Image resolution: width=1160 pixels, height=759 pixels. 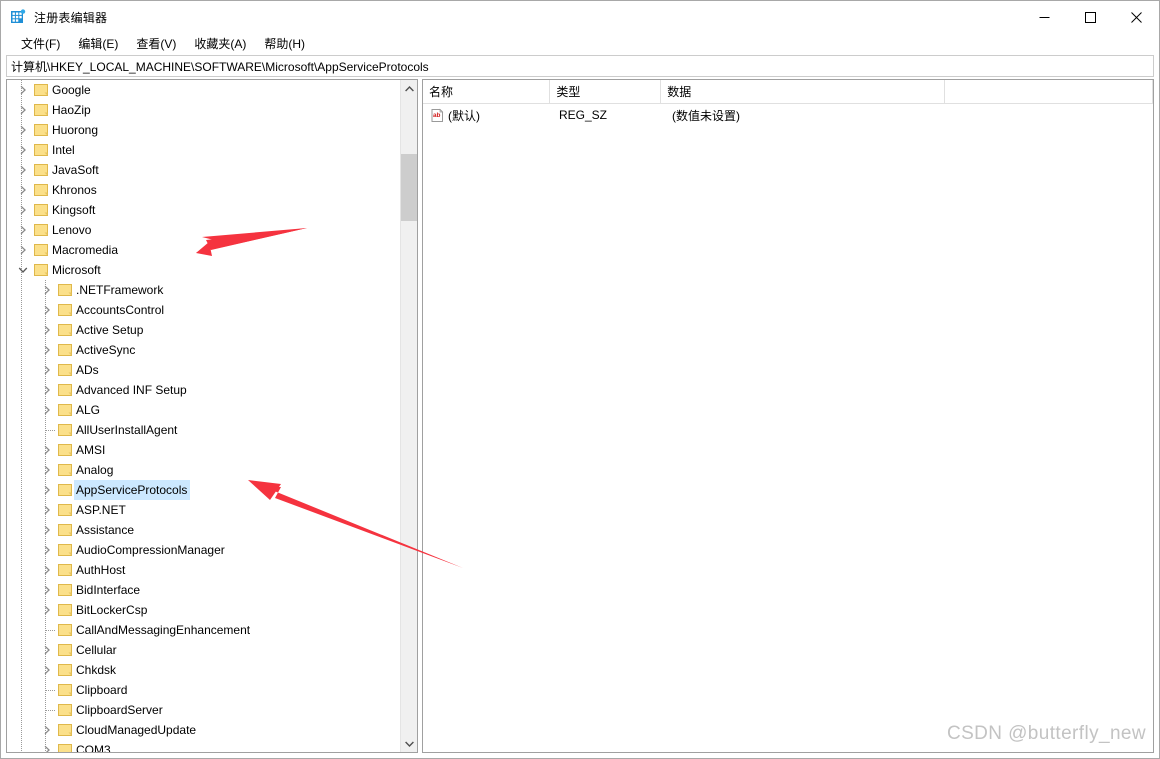 I want to click on menu-item-1: 文件(F), so click(x=40, y=44).